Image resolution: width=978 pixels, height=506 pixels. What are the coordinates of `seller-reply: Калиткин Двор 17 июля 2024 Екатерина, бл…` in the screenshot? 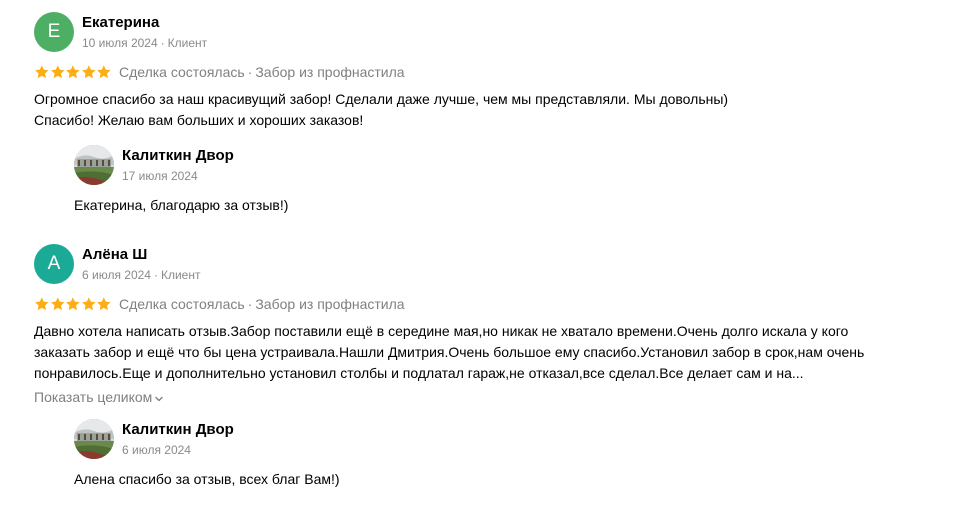 It's located at (519, 180).